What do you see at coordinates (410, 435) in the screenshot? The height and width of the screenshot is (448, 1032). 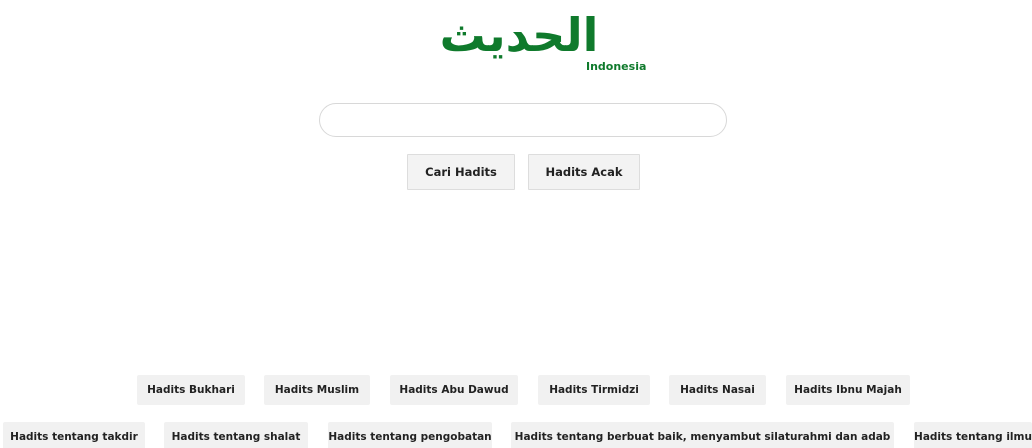 I see `topic-link-pengobatan: Hadits tentang pengobatan` at bounding box center [410, 435].